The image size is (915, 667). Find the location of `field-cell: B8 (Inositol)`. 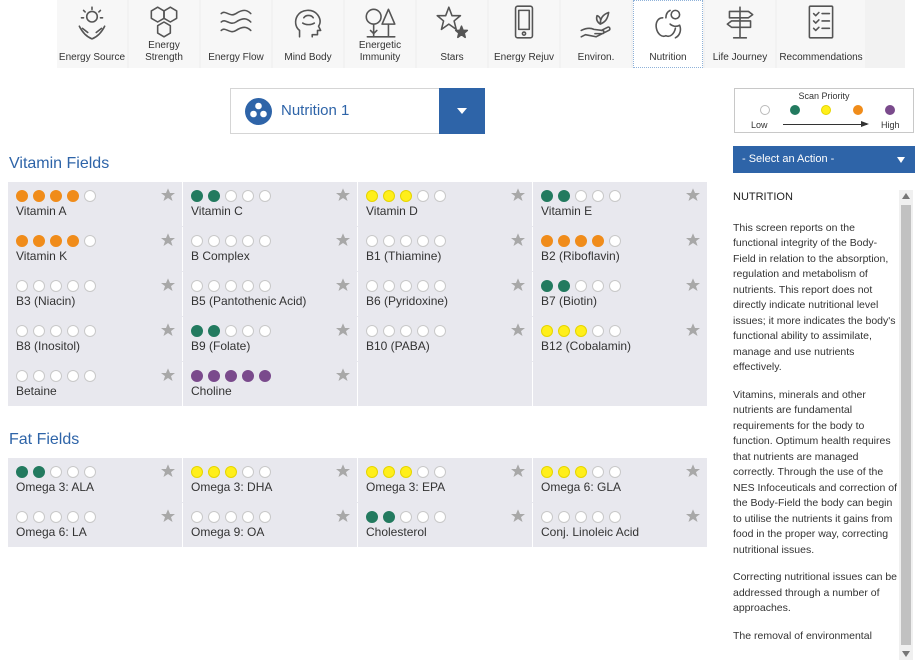

field-cell: B8 (Inositol) is located at coordinates (95, 339).